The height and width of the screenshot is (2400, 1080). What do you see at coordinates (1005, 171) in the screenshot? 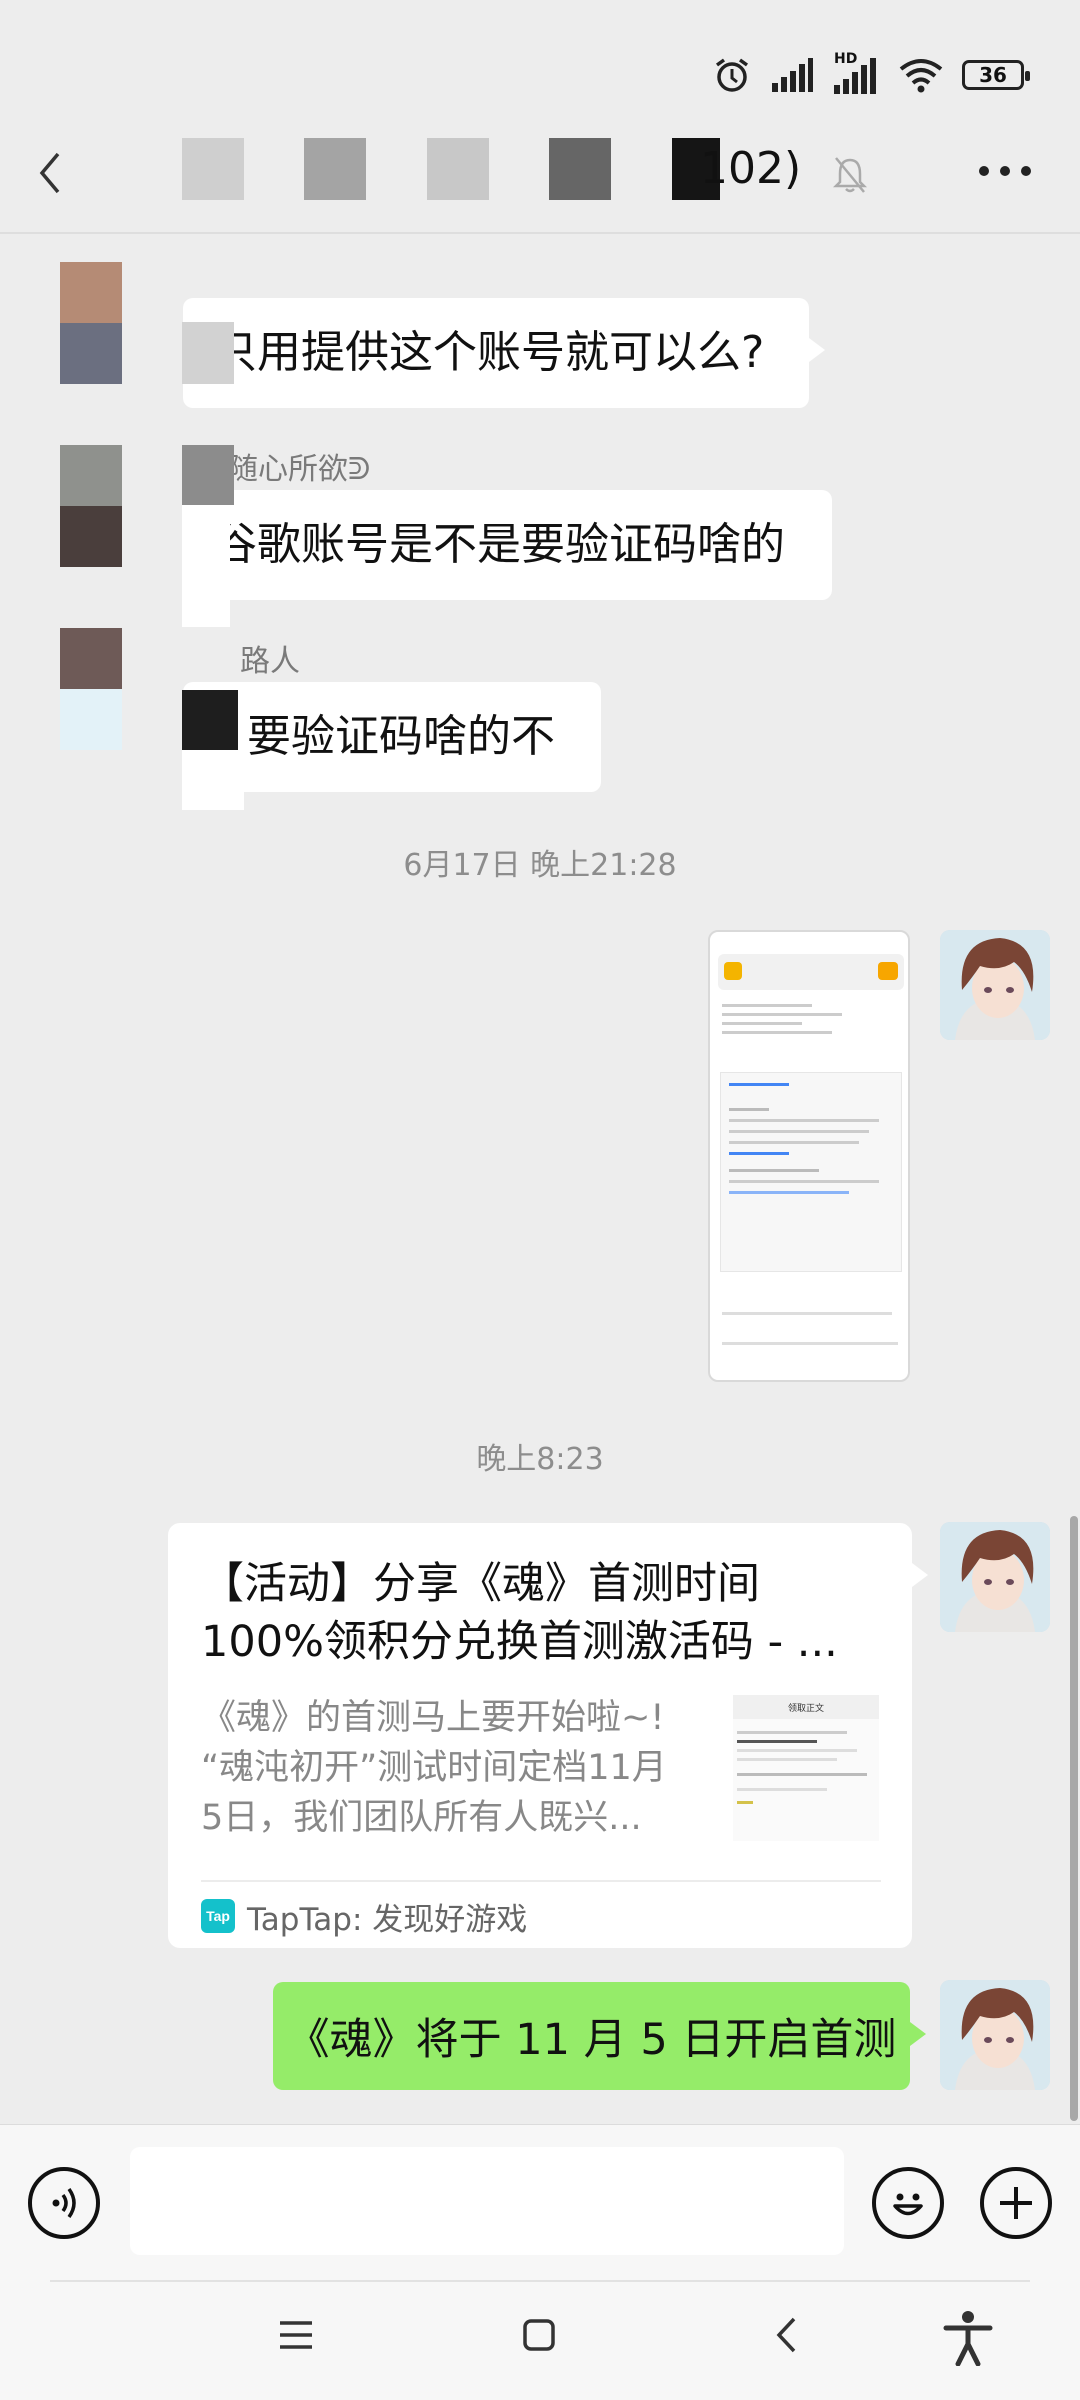
I see `more-icon` at bounding box center [1005, 171].